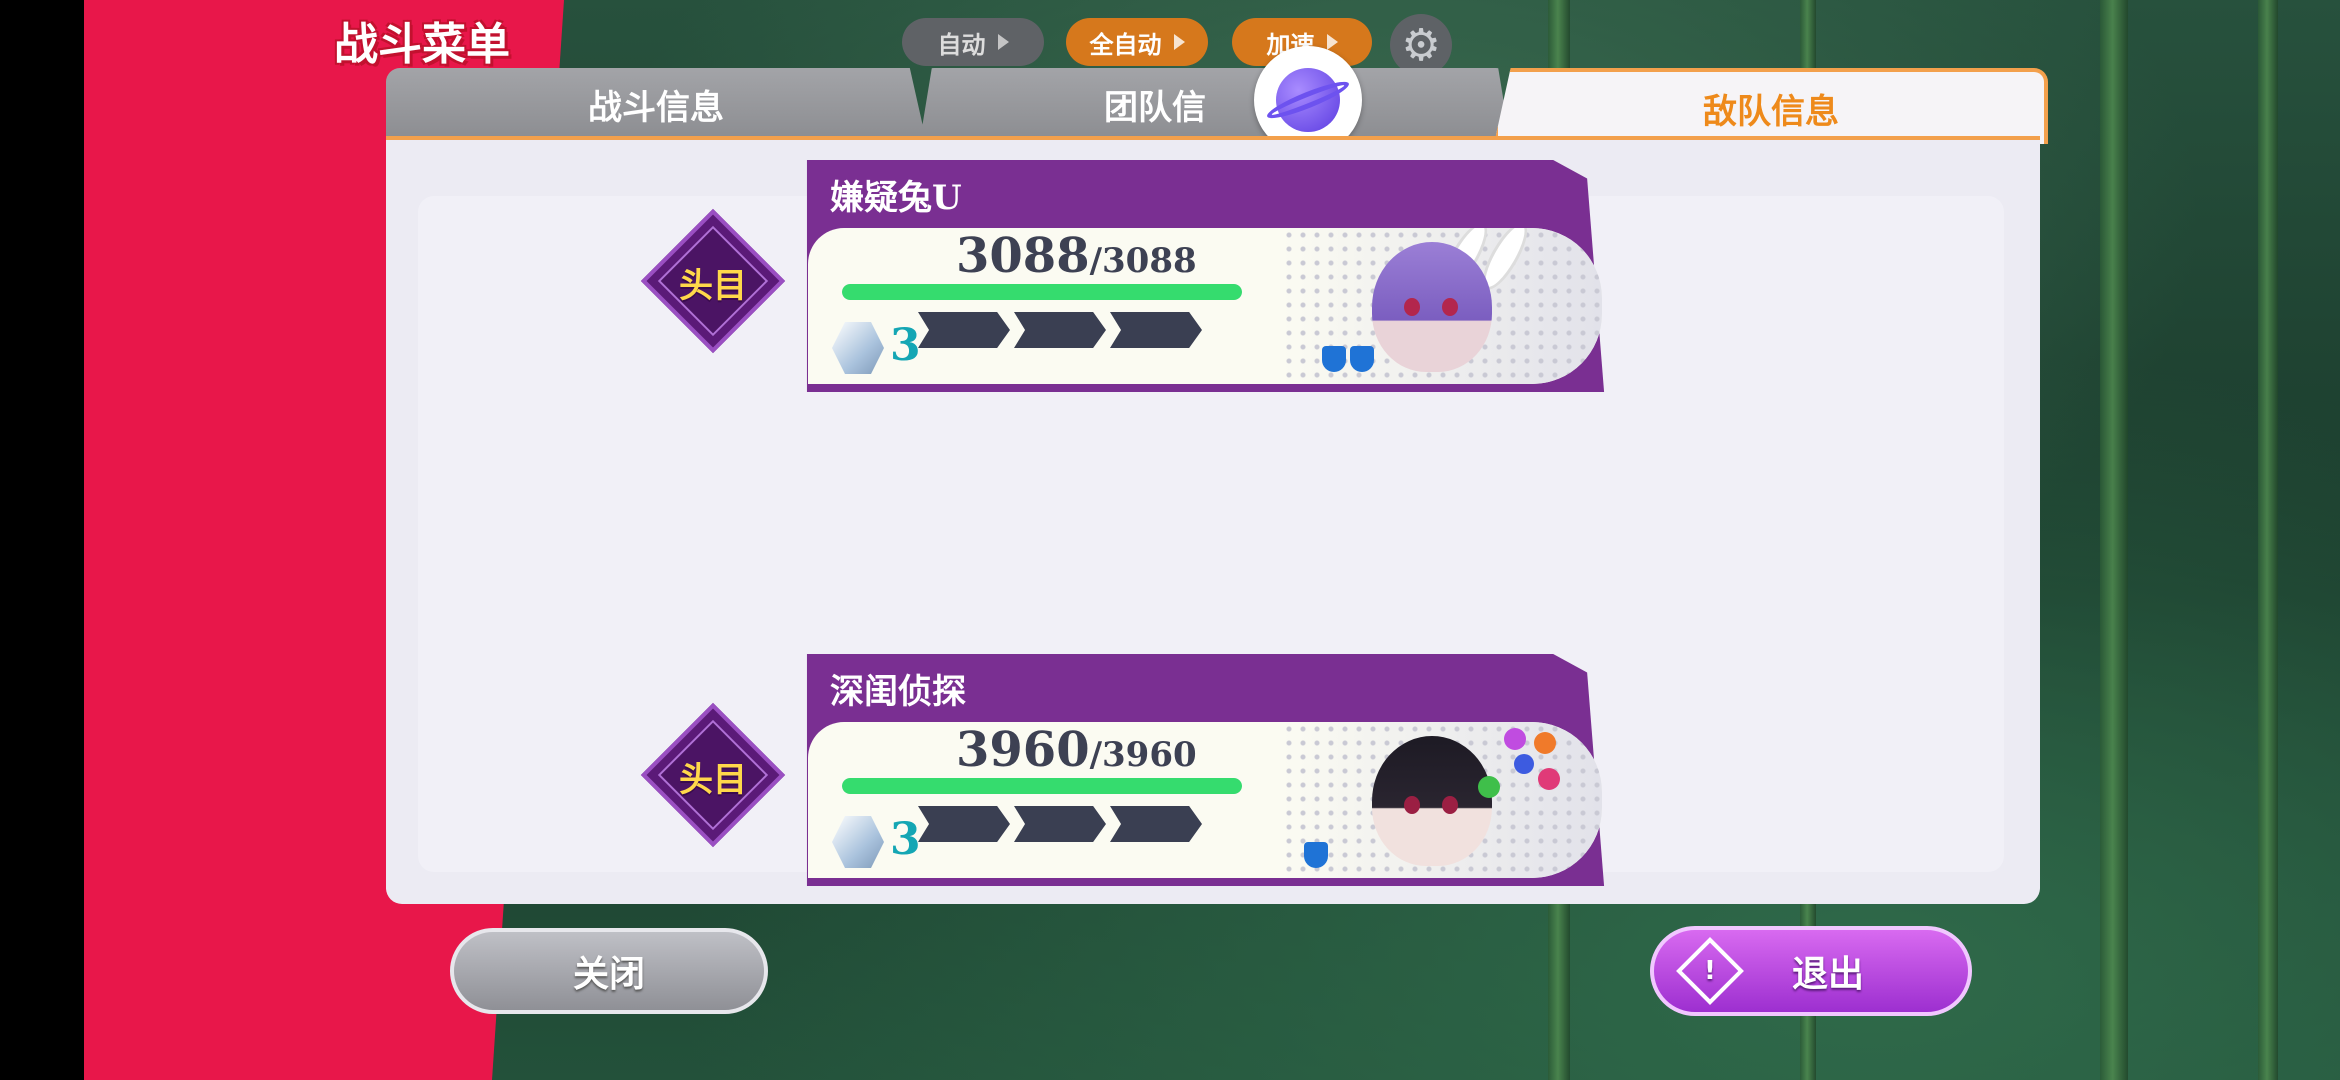 The image size is (2340, 1080). I want to click on enemy-card: 嫌疑兔U 3088/3088 3, so click(1214, 276).